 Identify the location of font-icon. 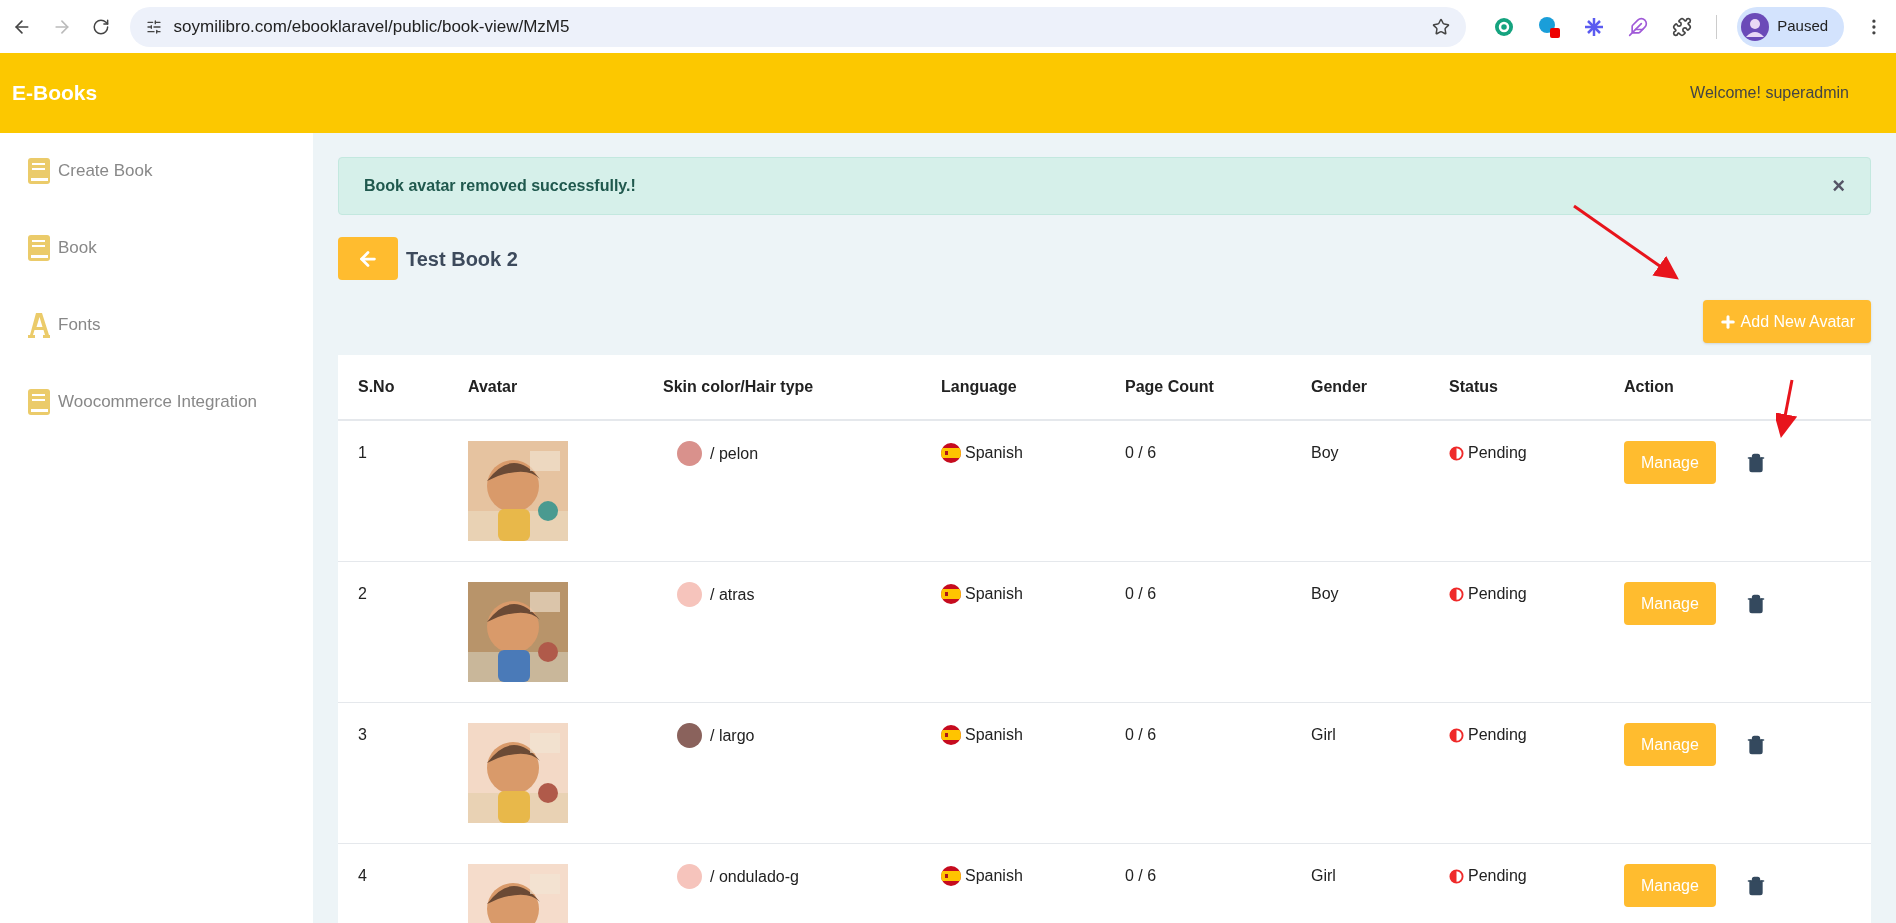
(39, 324).